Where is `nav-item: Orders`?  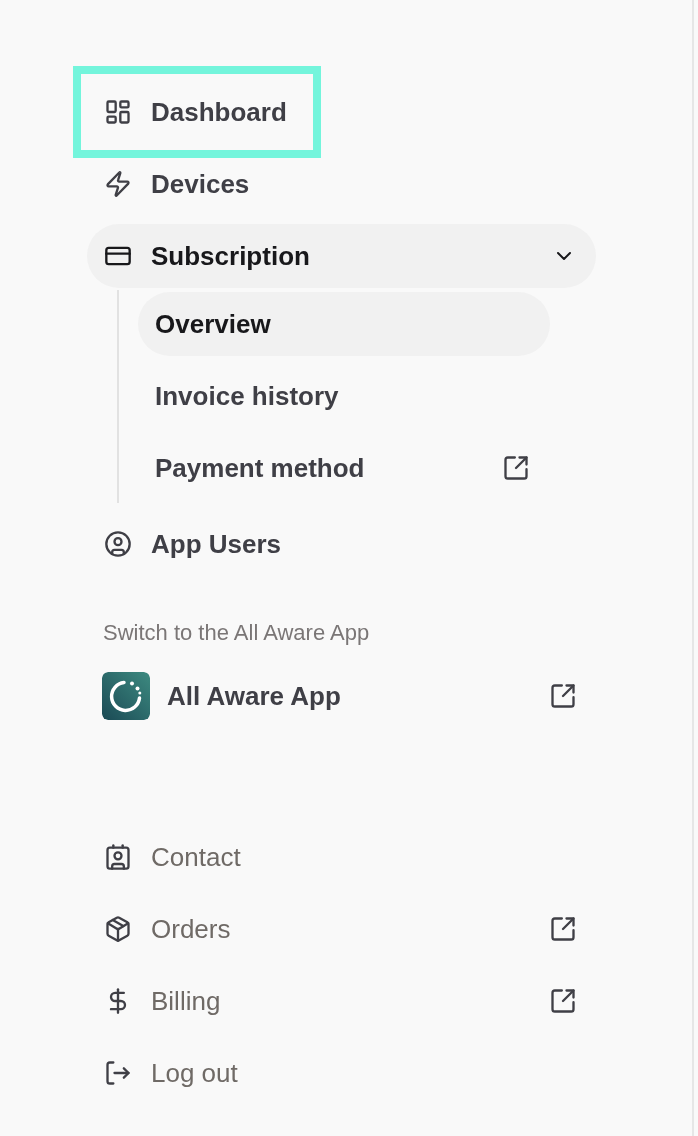 nav-item: Orders is located at coordinates (341, 929).